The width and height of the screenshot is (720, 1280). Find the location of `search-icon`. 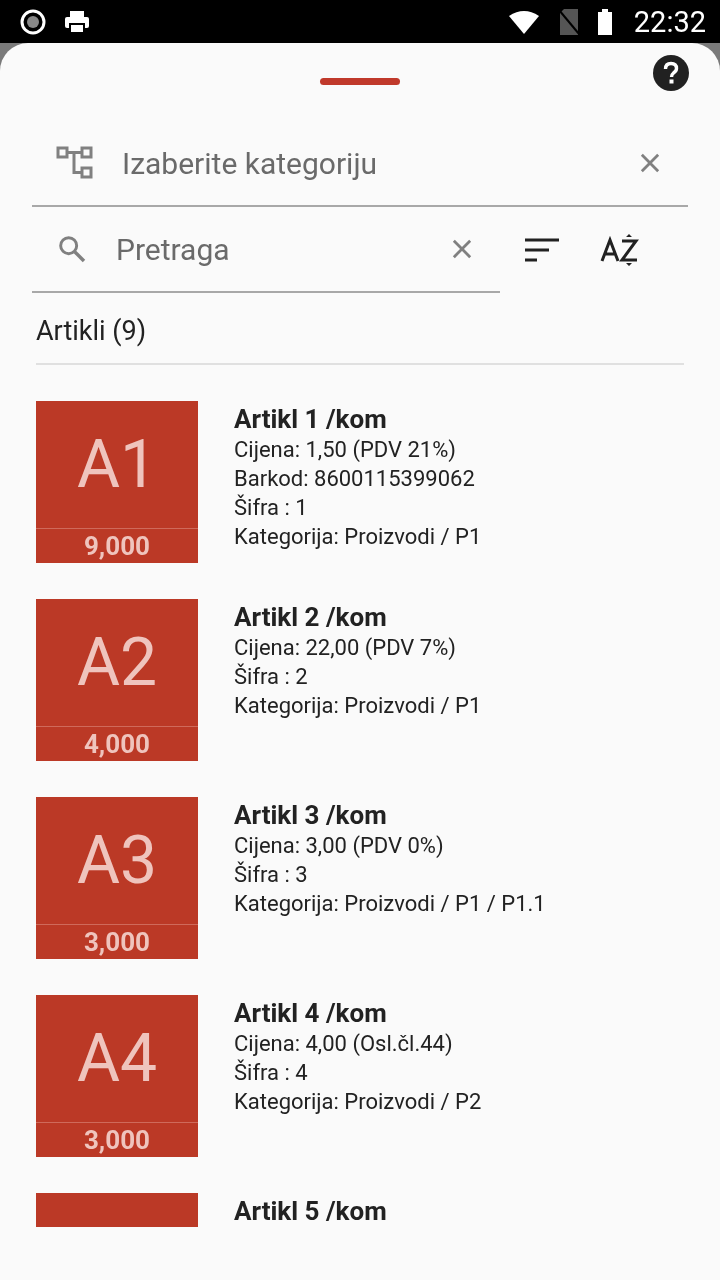

search-icon is located at coordinates (72, 249).